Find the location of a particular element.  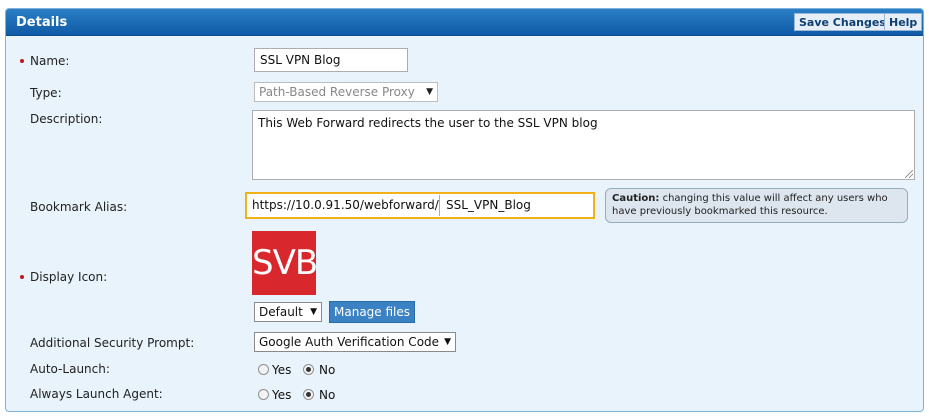

type-label: Type: is located at coordinates (46, 93).